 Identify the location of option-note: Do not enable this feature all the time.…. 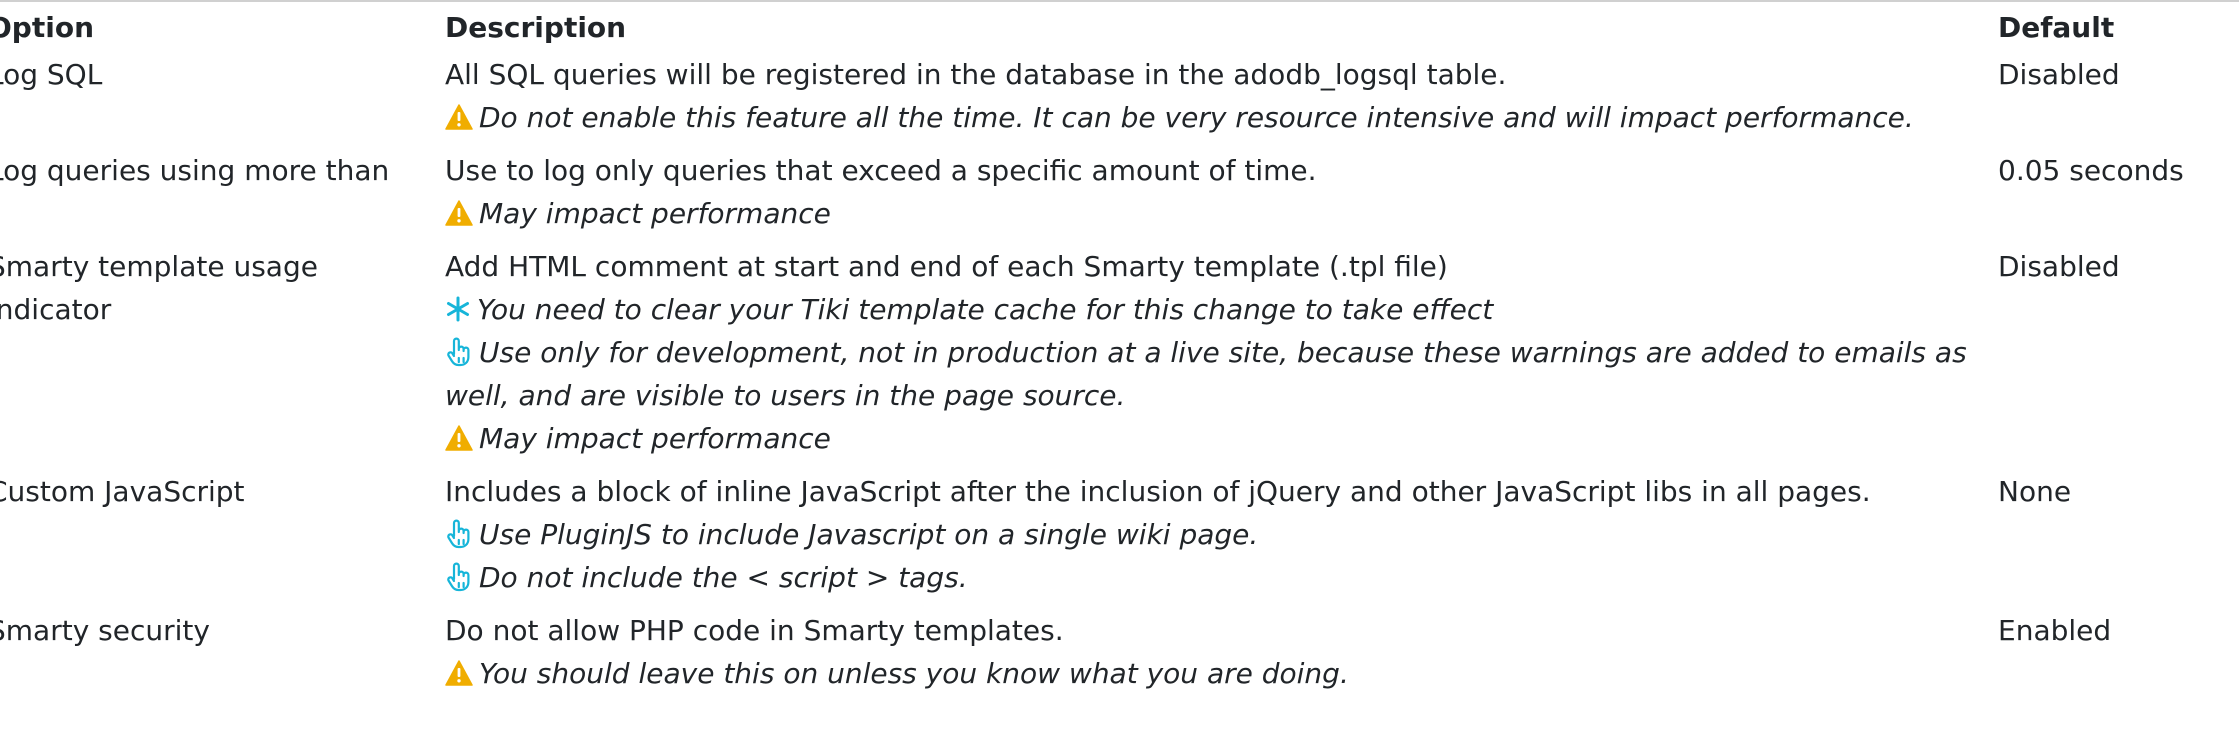
(1221, 117).